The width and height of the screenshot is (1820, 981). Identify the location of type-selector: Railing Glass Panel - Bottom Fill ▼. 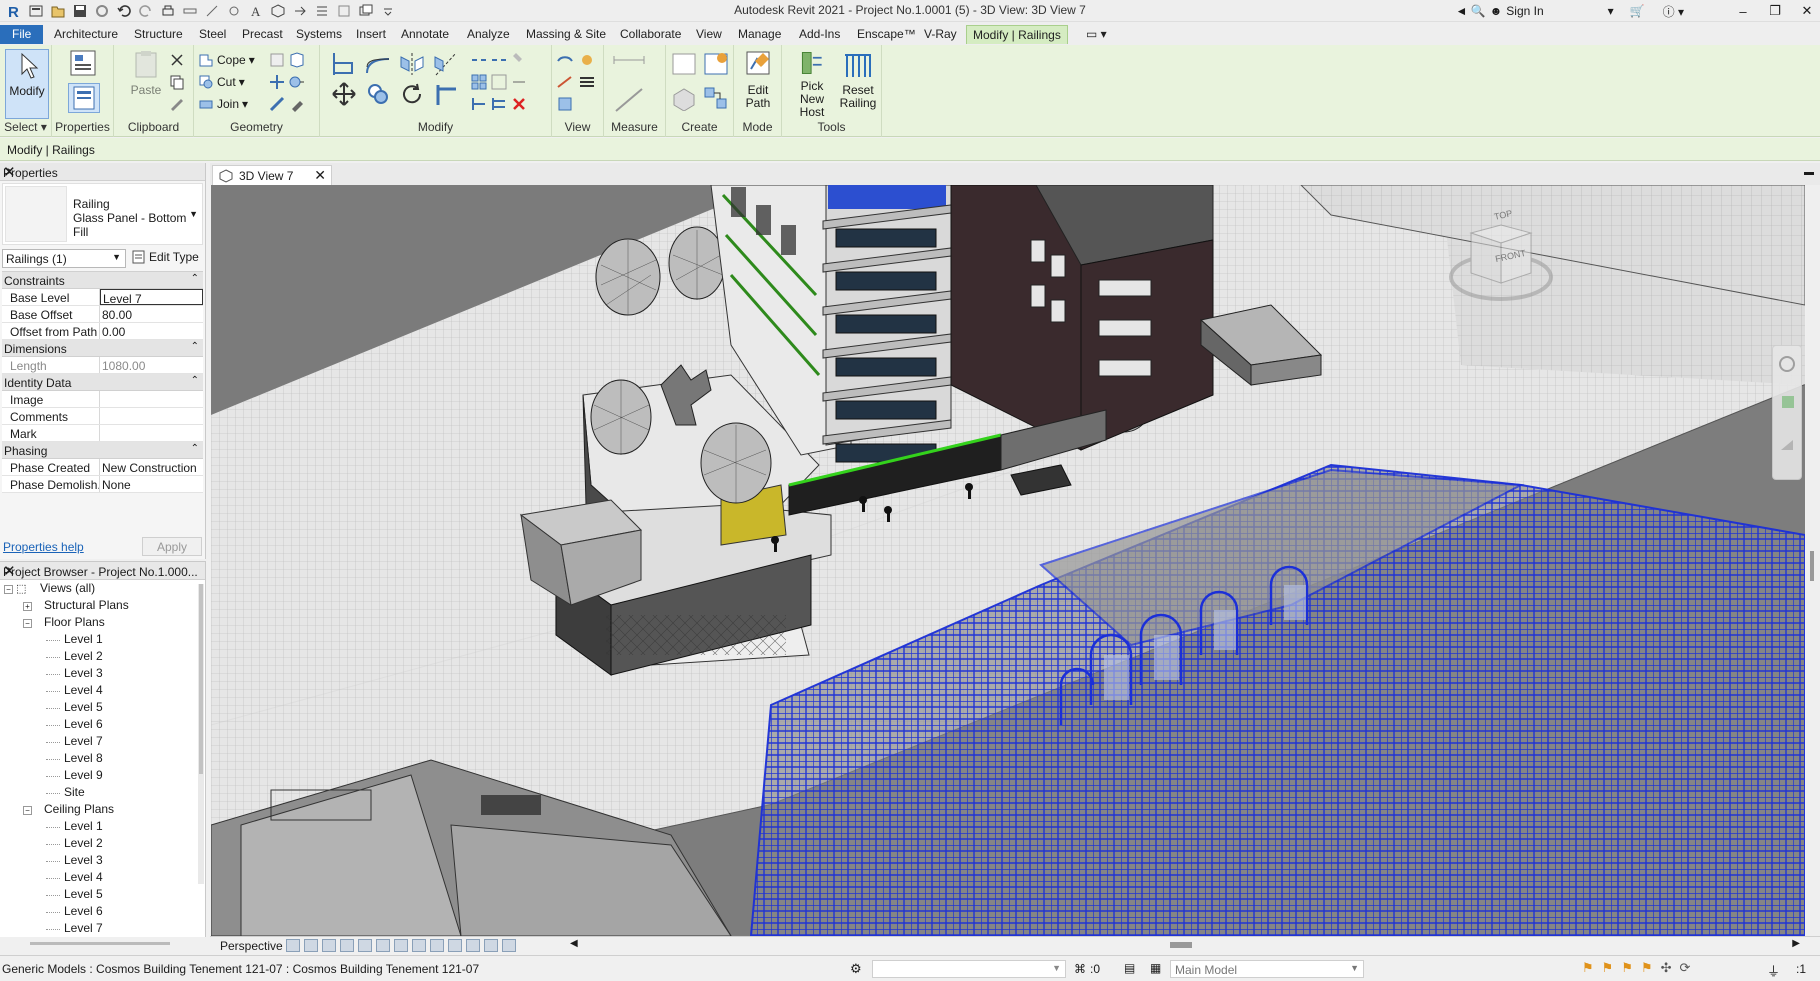
(102, 214).